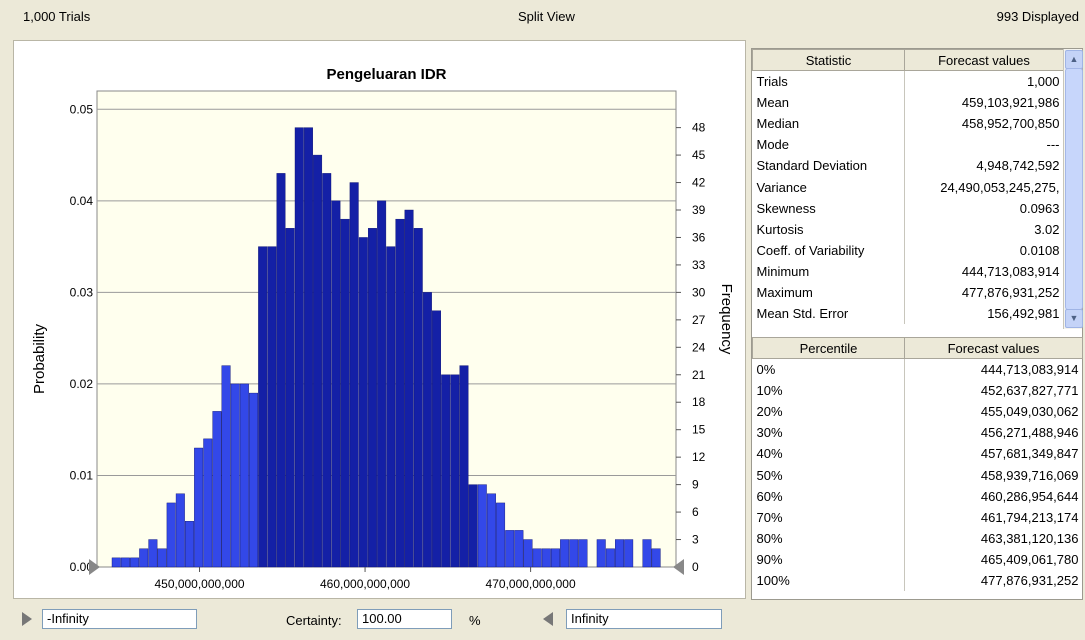  What do you see at coordinates (917, 496) in the screenshot?
I see `percentile-row: 60% 460,286,954,644` at bounding box center [917, 496].